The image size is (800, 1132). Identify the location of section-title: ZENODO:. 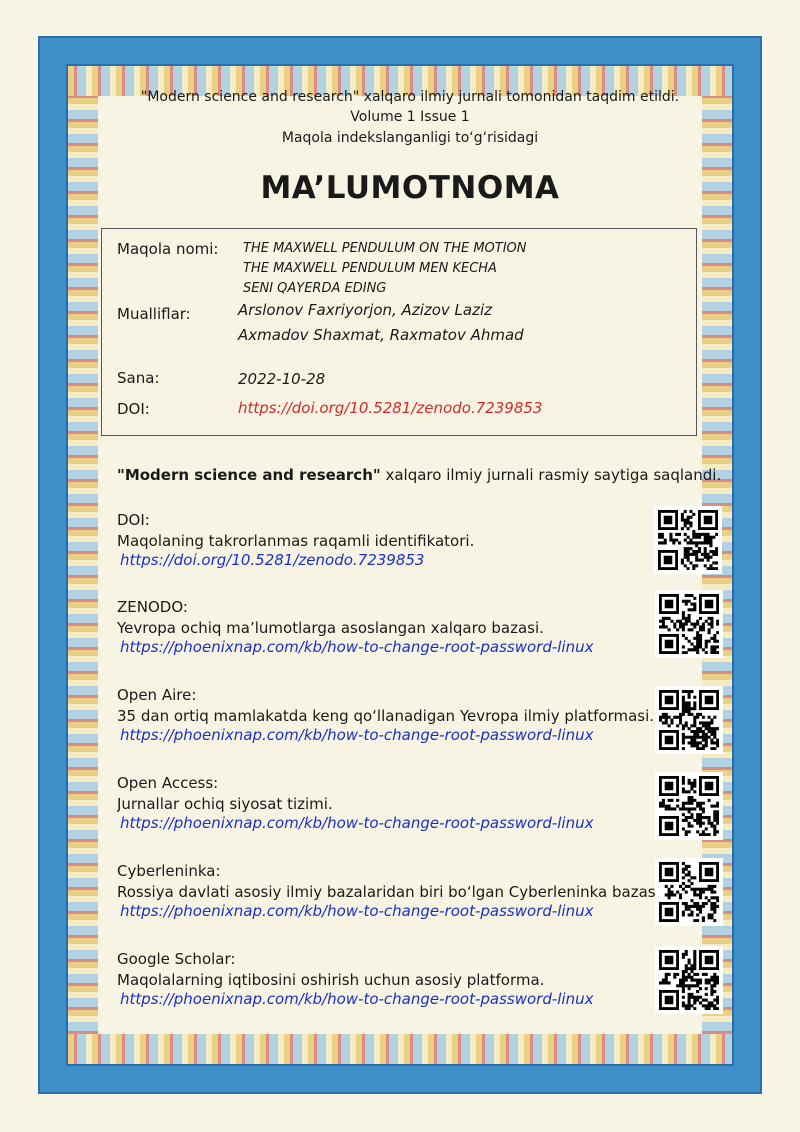
(152, 607).